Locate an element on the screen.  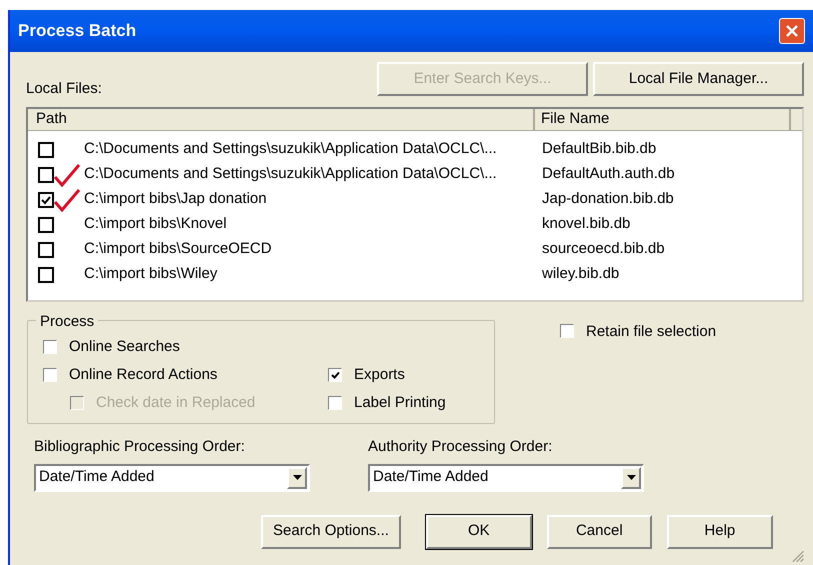
file-row: C:\Documents and Settings\suzukik\Application Data\OCLC\... DefaultAuth.auth.db is located at coordinates (415, 174).